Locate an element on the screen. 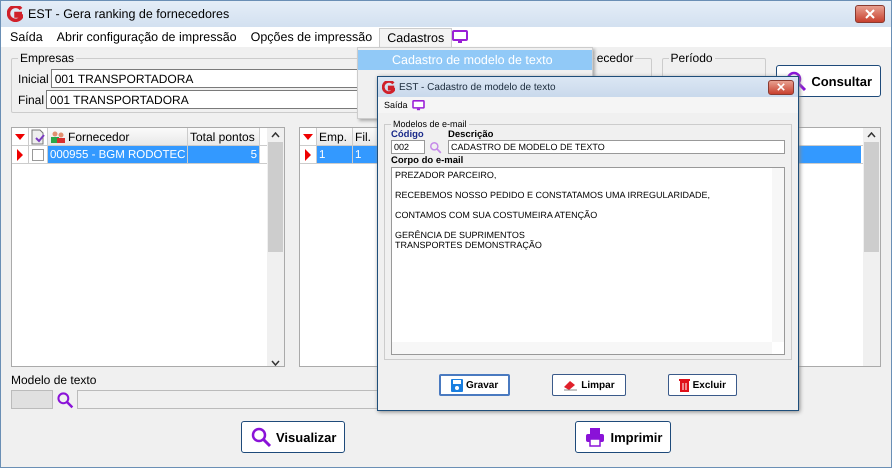 Image resolution: width=892 pixels, height=468 pixels. column-header: Fornecedor is located at coordinates (118, 136).